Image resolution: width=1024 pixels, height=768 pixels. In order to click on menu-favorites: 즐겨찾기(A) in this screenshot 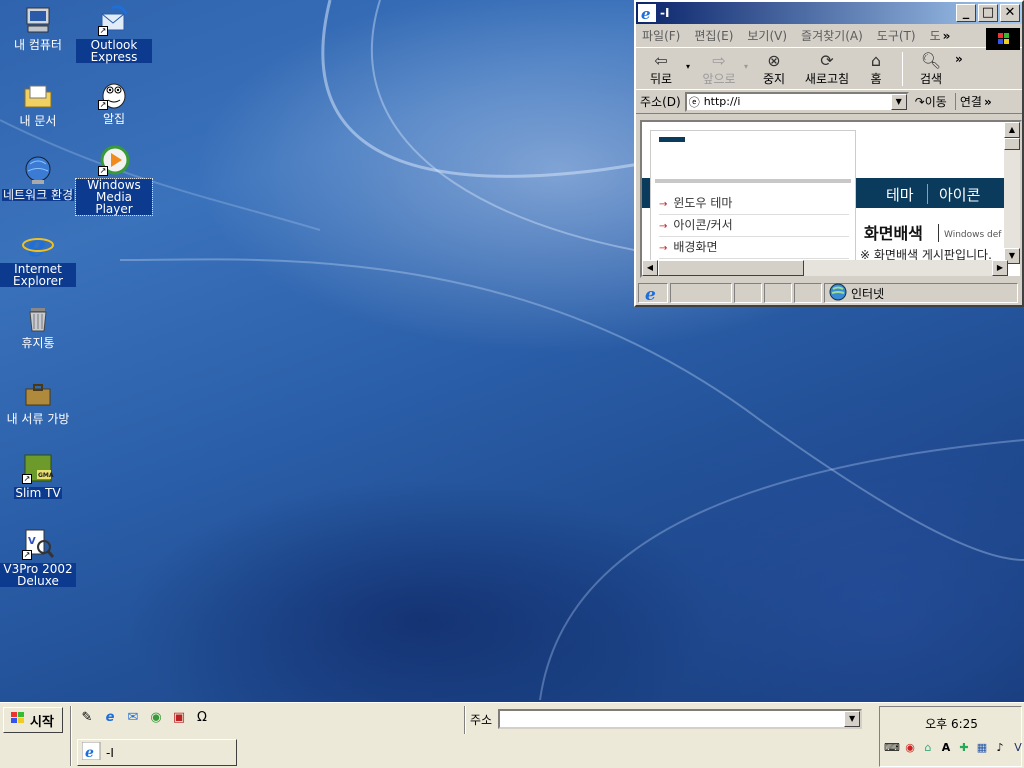, I will do `click(832, 35)`.